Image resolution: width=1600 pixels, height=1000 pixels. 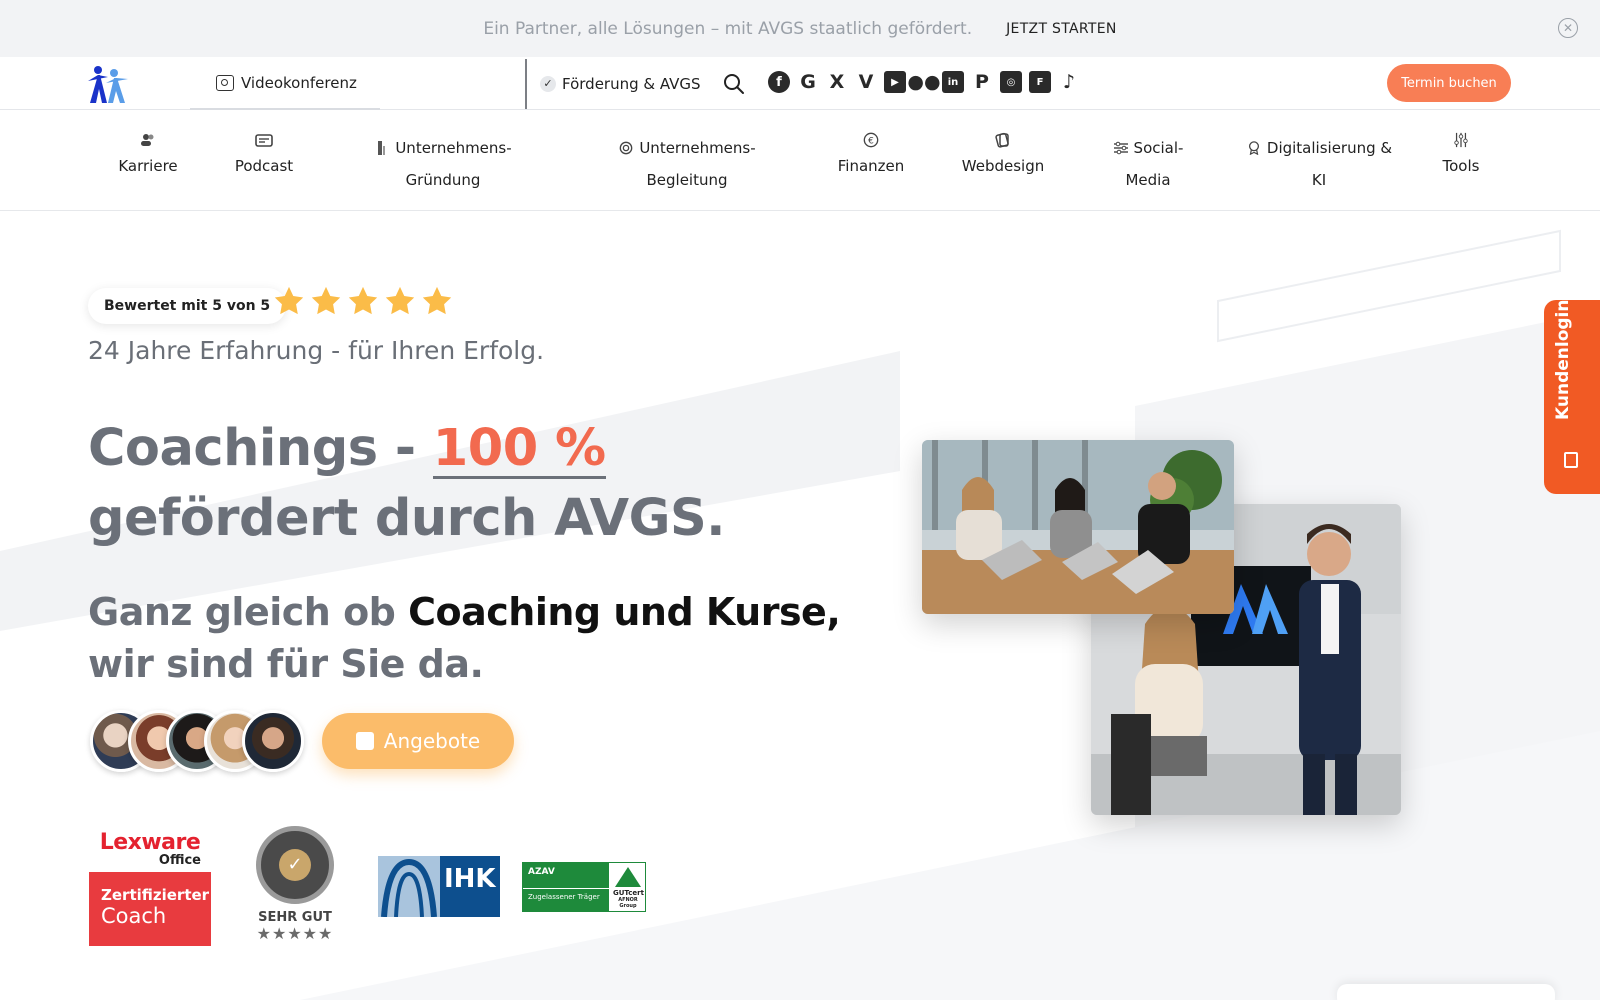 What do you see at coordinates (953, 82) in the screenshot?
I see `linkedin-icon: in` at bounding box center [953, 82].